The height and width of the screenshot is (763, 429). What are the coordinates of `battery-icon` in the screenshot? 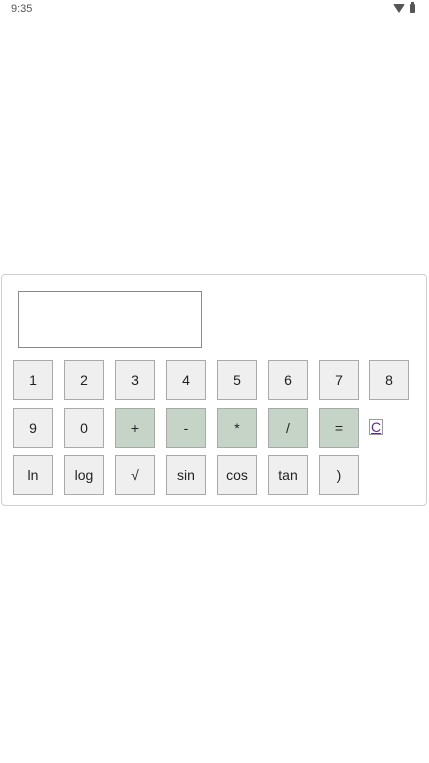 It's located at (412, 7).